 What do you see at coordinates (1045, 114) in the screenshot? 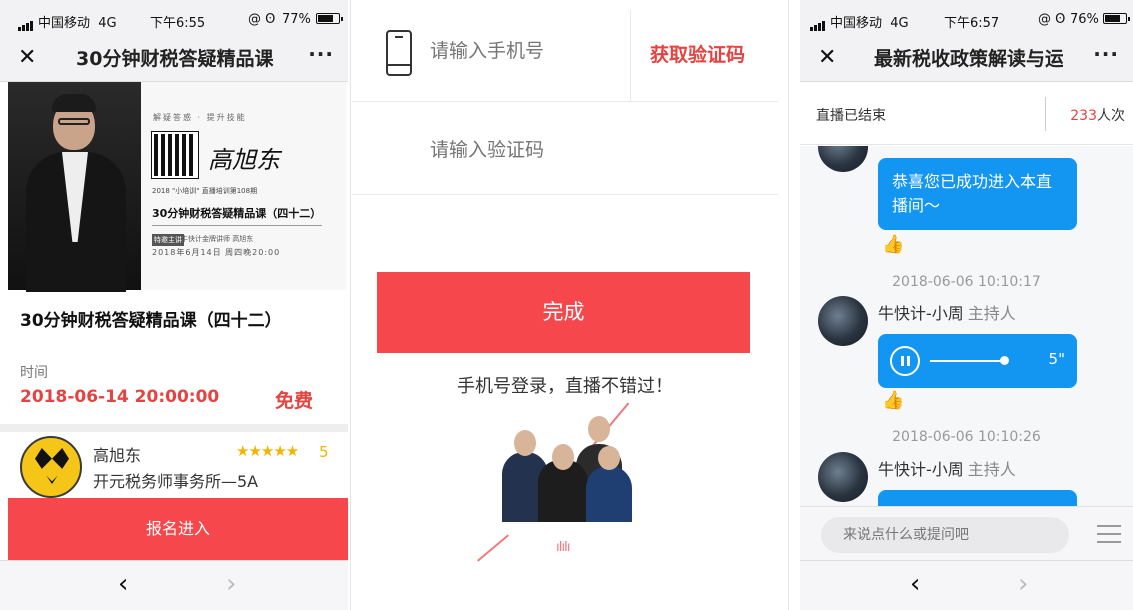
I see `info-separator` at bounding box center [1045, 114].